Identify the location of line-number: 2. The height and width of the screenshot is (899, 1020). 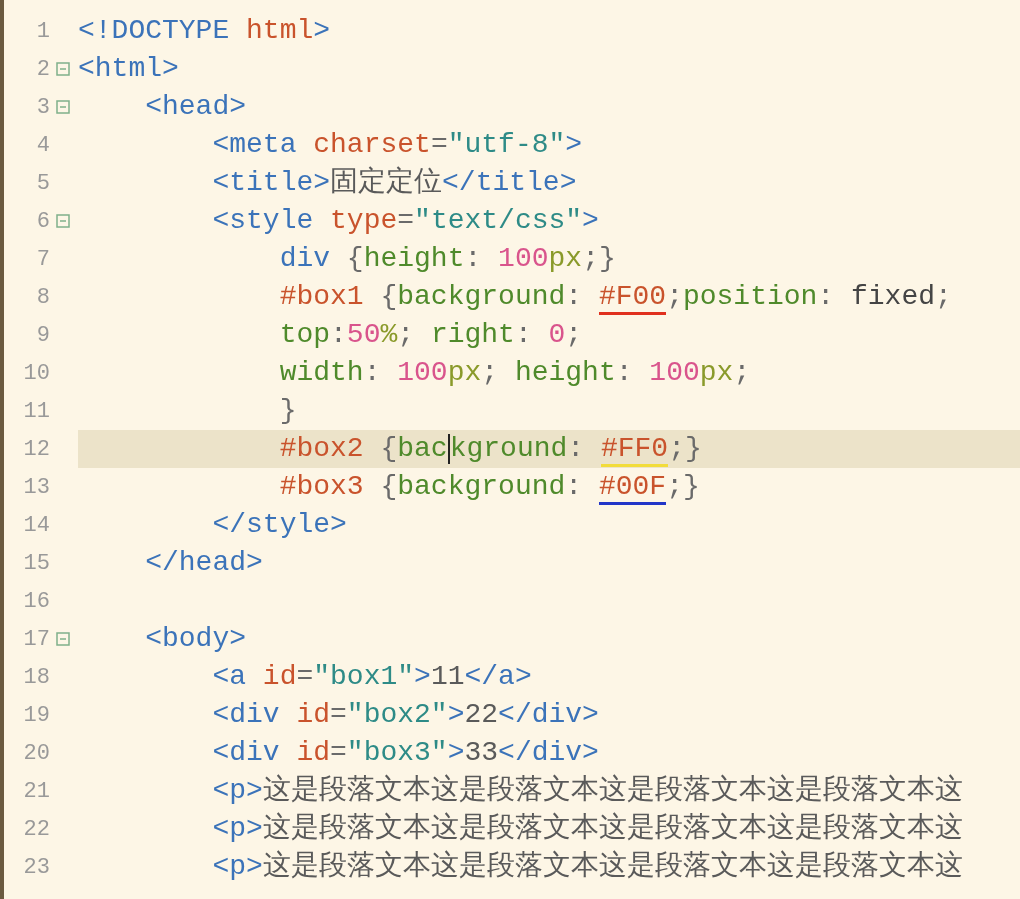
(42, 69).